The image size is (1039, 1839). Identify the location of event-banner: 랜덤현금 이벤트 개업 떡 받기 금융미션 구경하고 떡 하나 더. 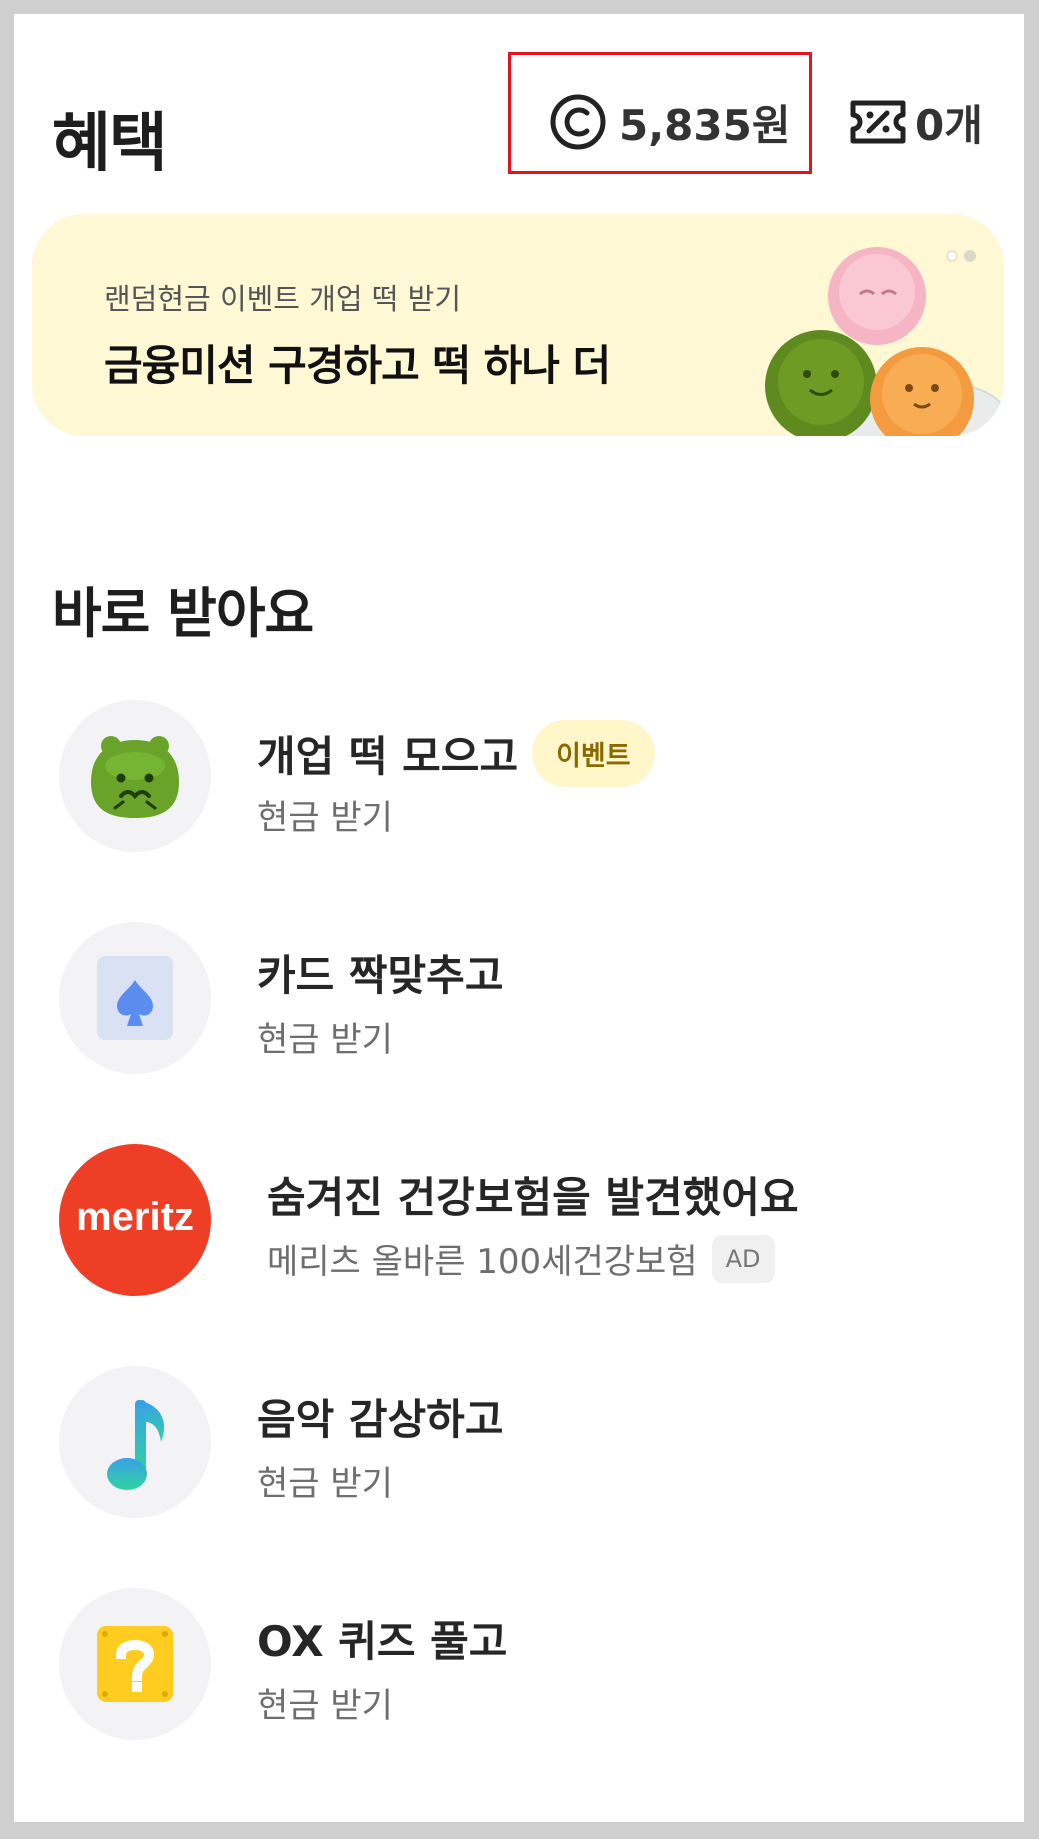
(518, 325).